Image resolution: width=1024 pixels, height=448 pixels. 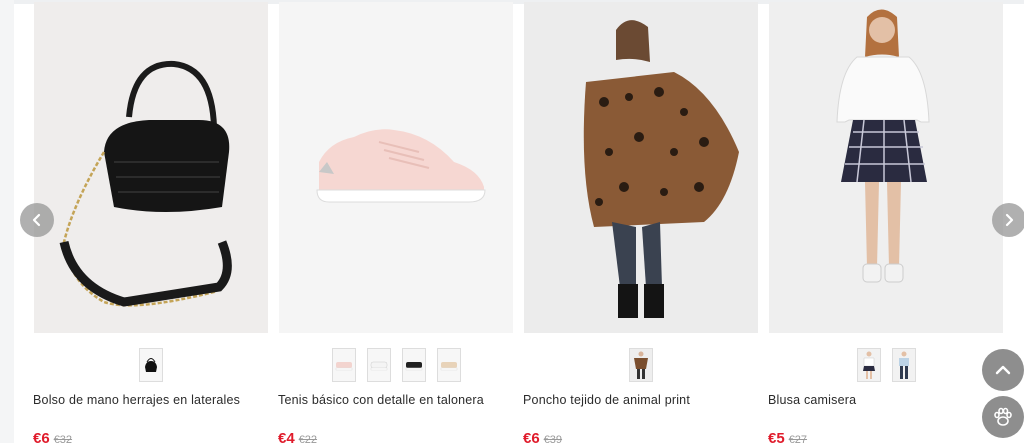 I want to click on original-price: €22, so click(x=308, y=440).